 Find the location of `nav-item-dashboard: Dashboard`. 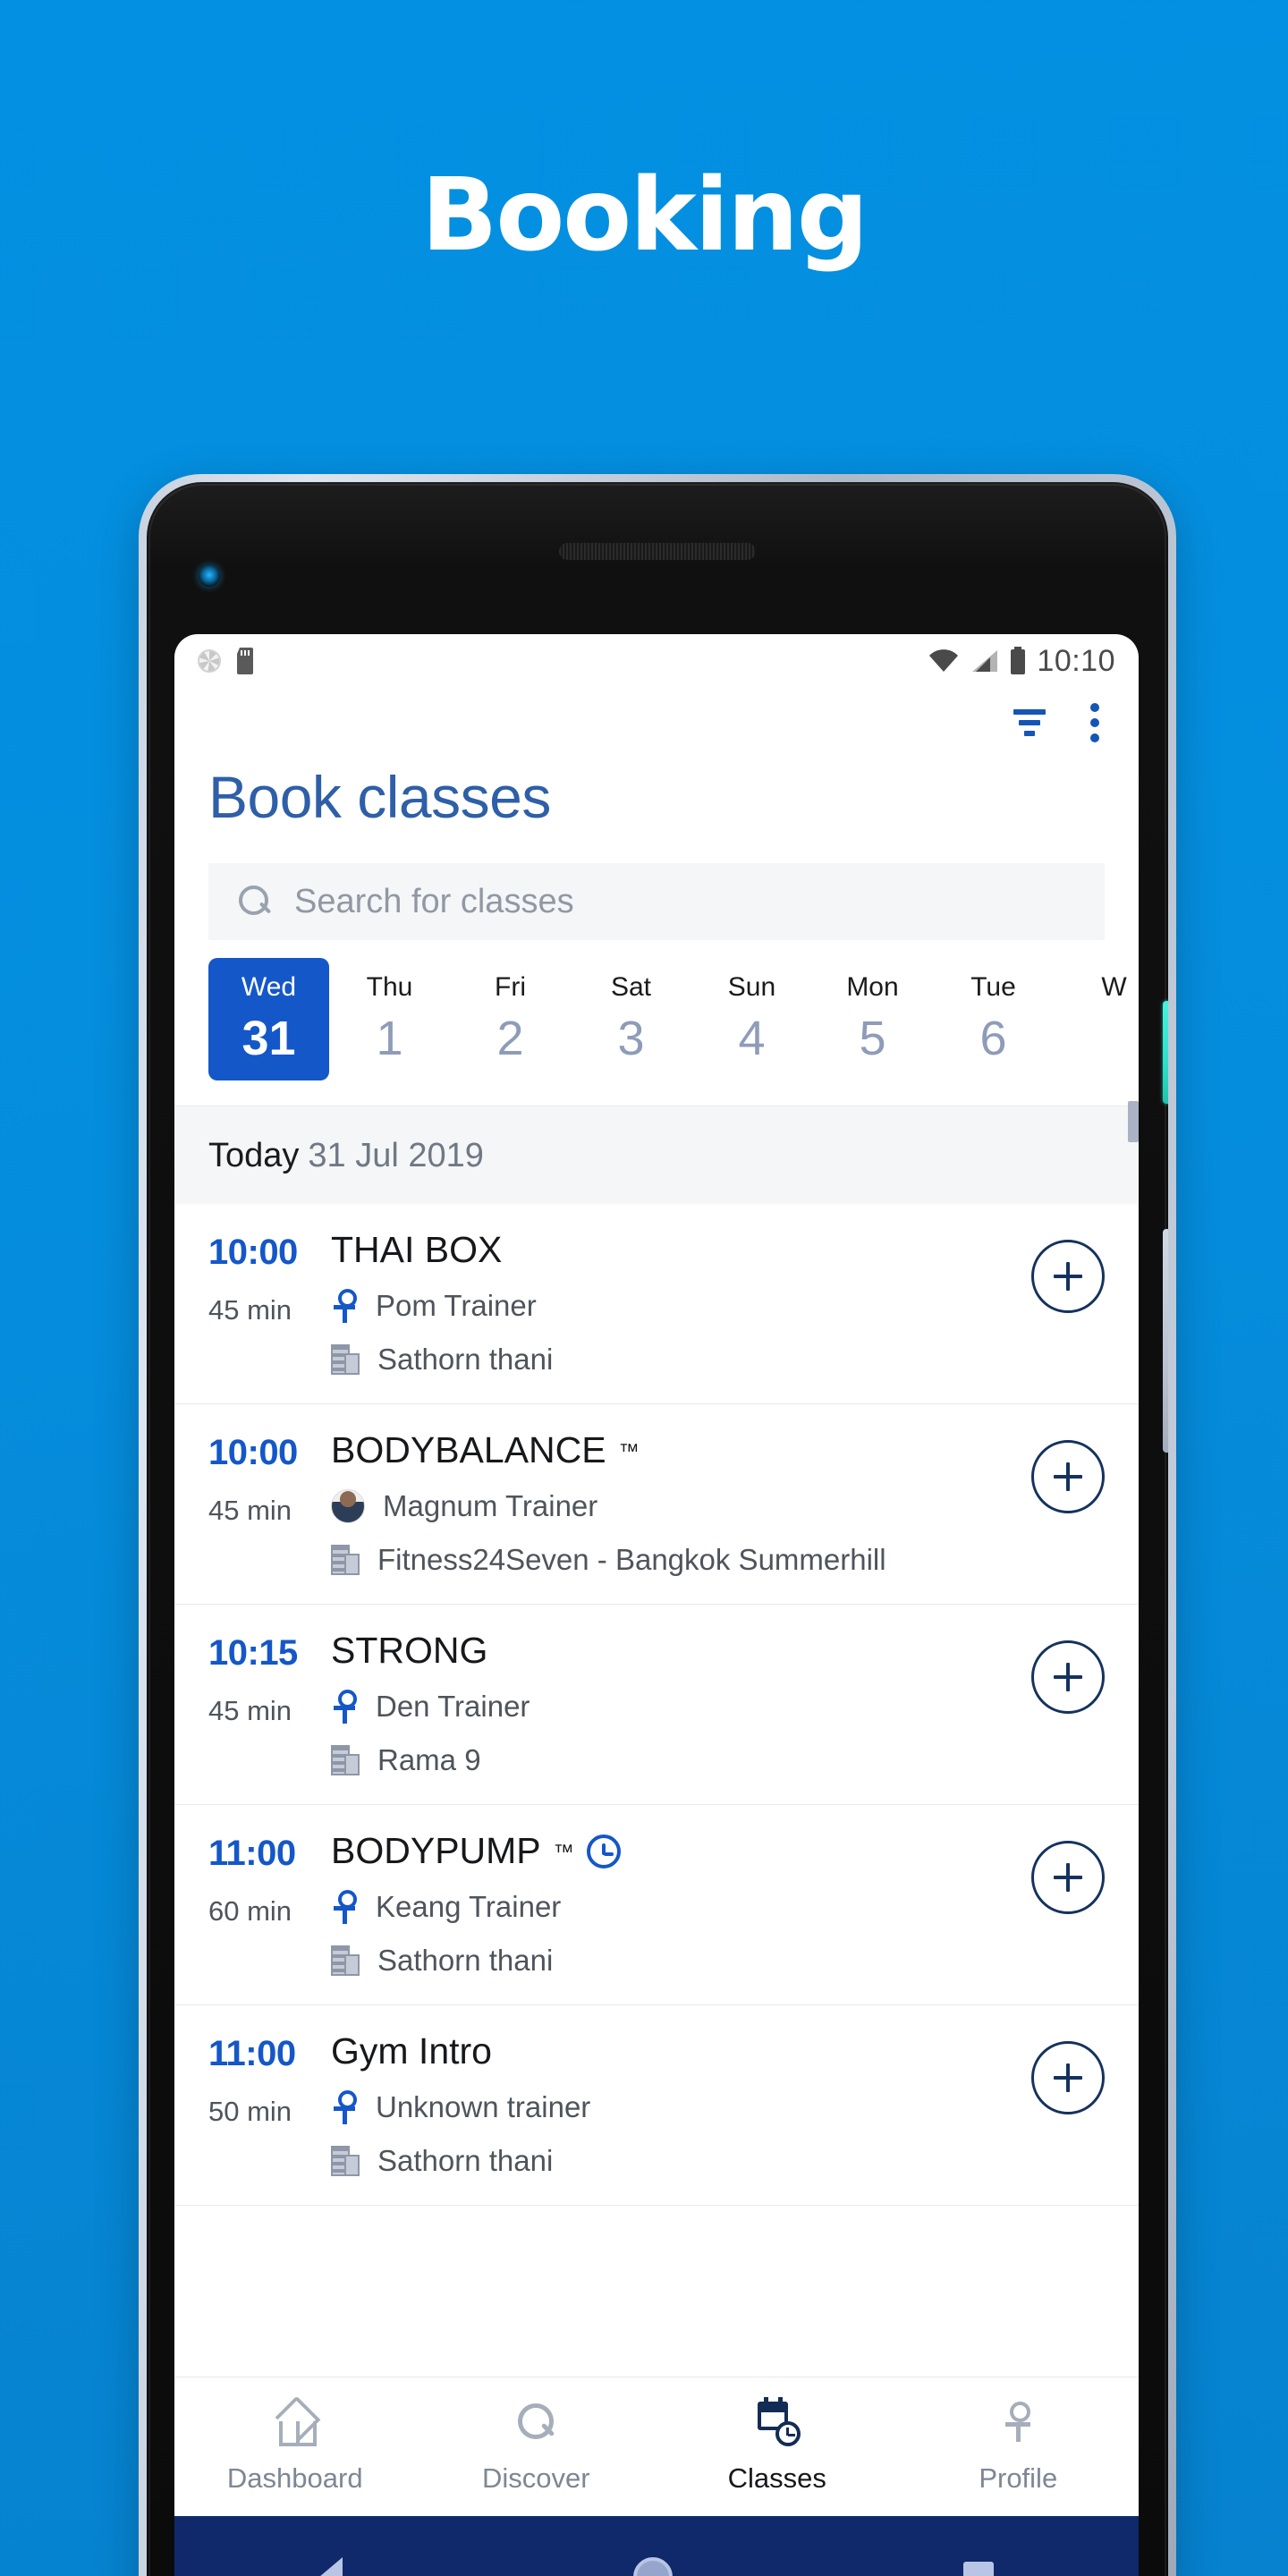

nav-item-dashboard: Dashboard is located at coordinates (295, 2447).